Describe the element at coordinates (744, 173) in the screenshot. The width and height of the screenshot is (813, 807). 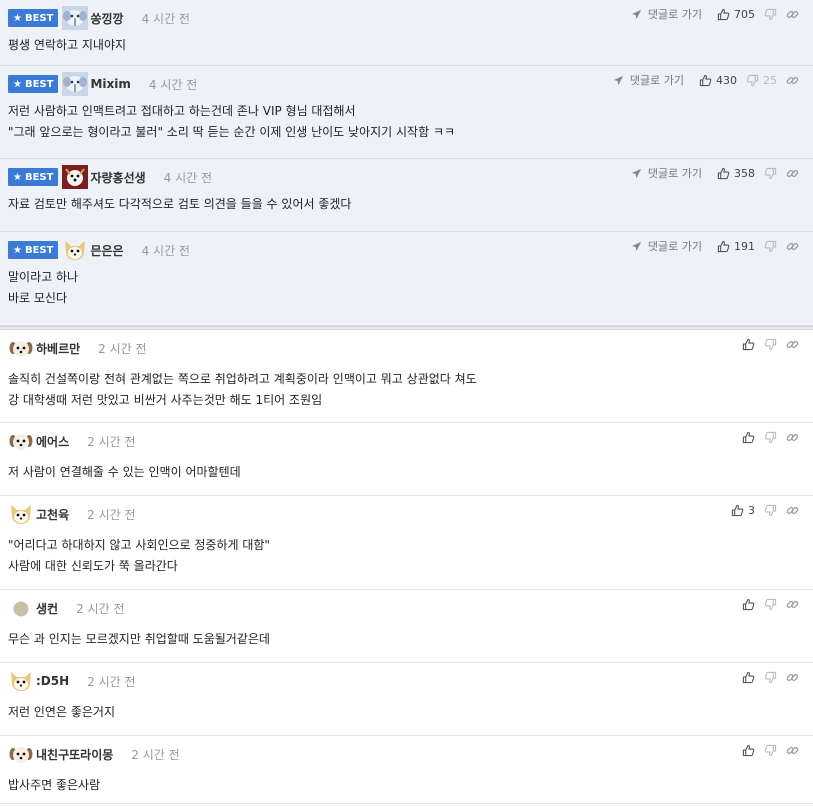
I see `like-count: 358` at that location.